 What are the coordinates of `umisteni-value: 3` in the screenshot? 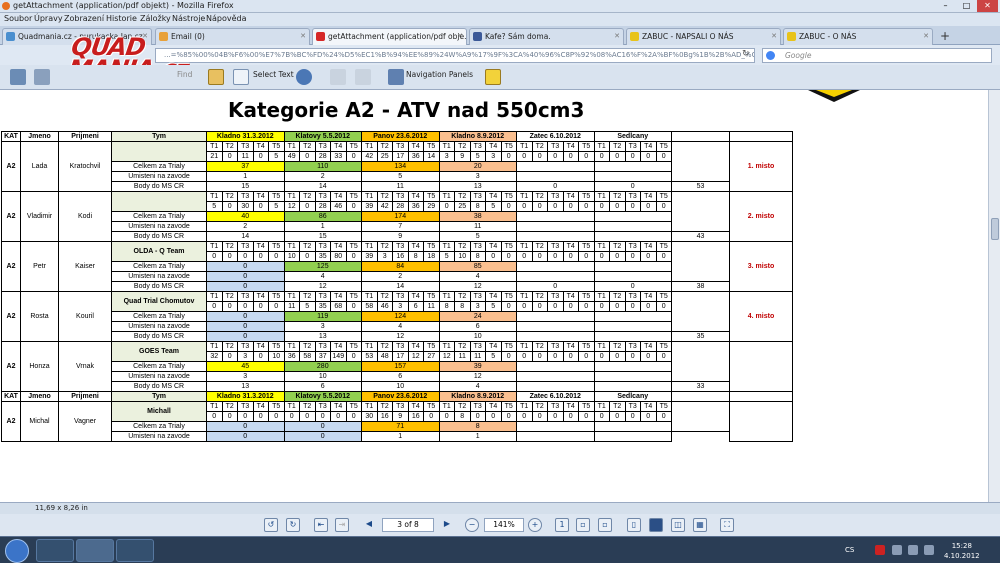 It's located at (245, 376).